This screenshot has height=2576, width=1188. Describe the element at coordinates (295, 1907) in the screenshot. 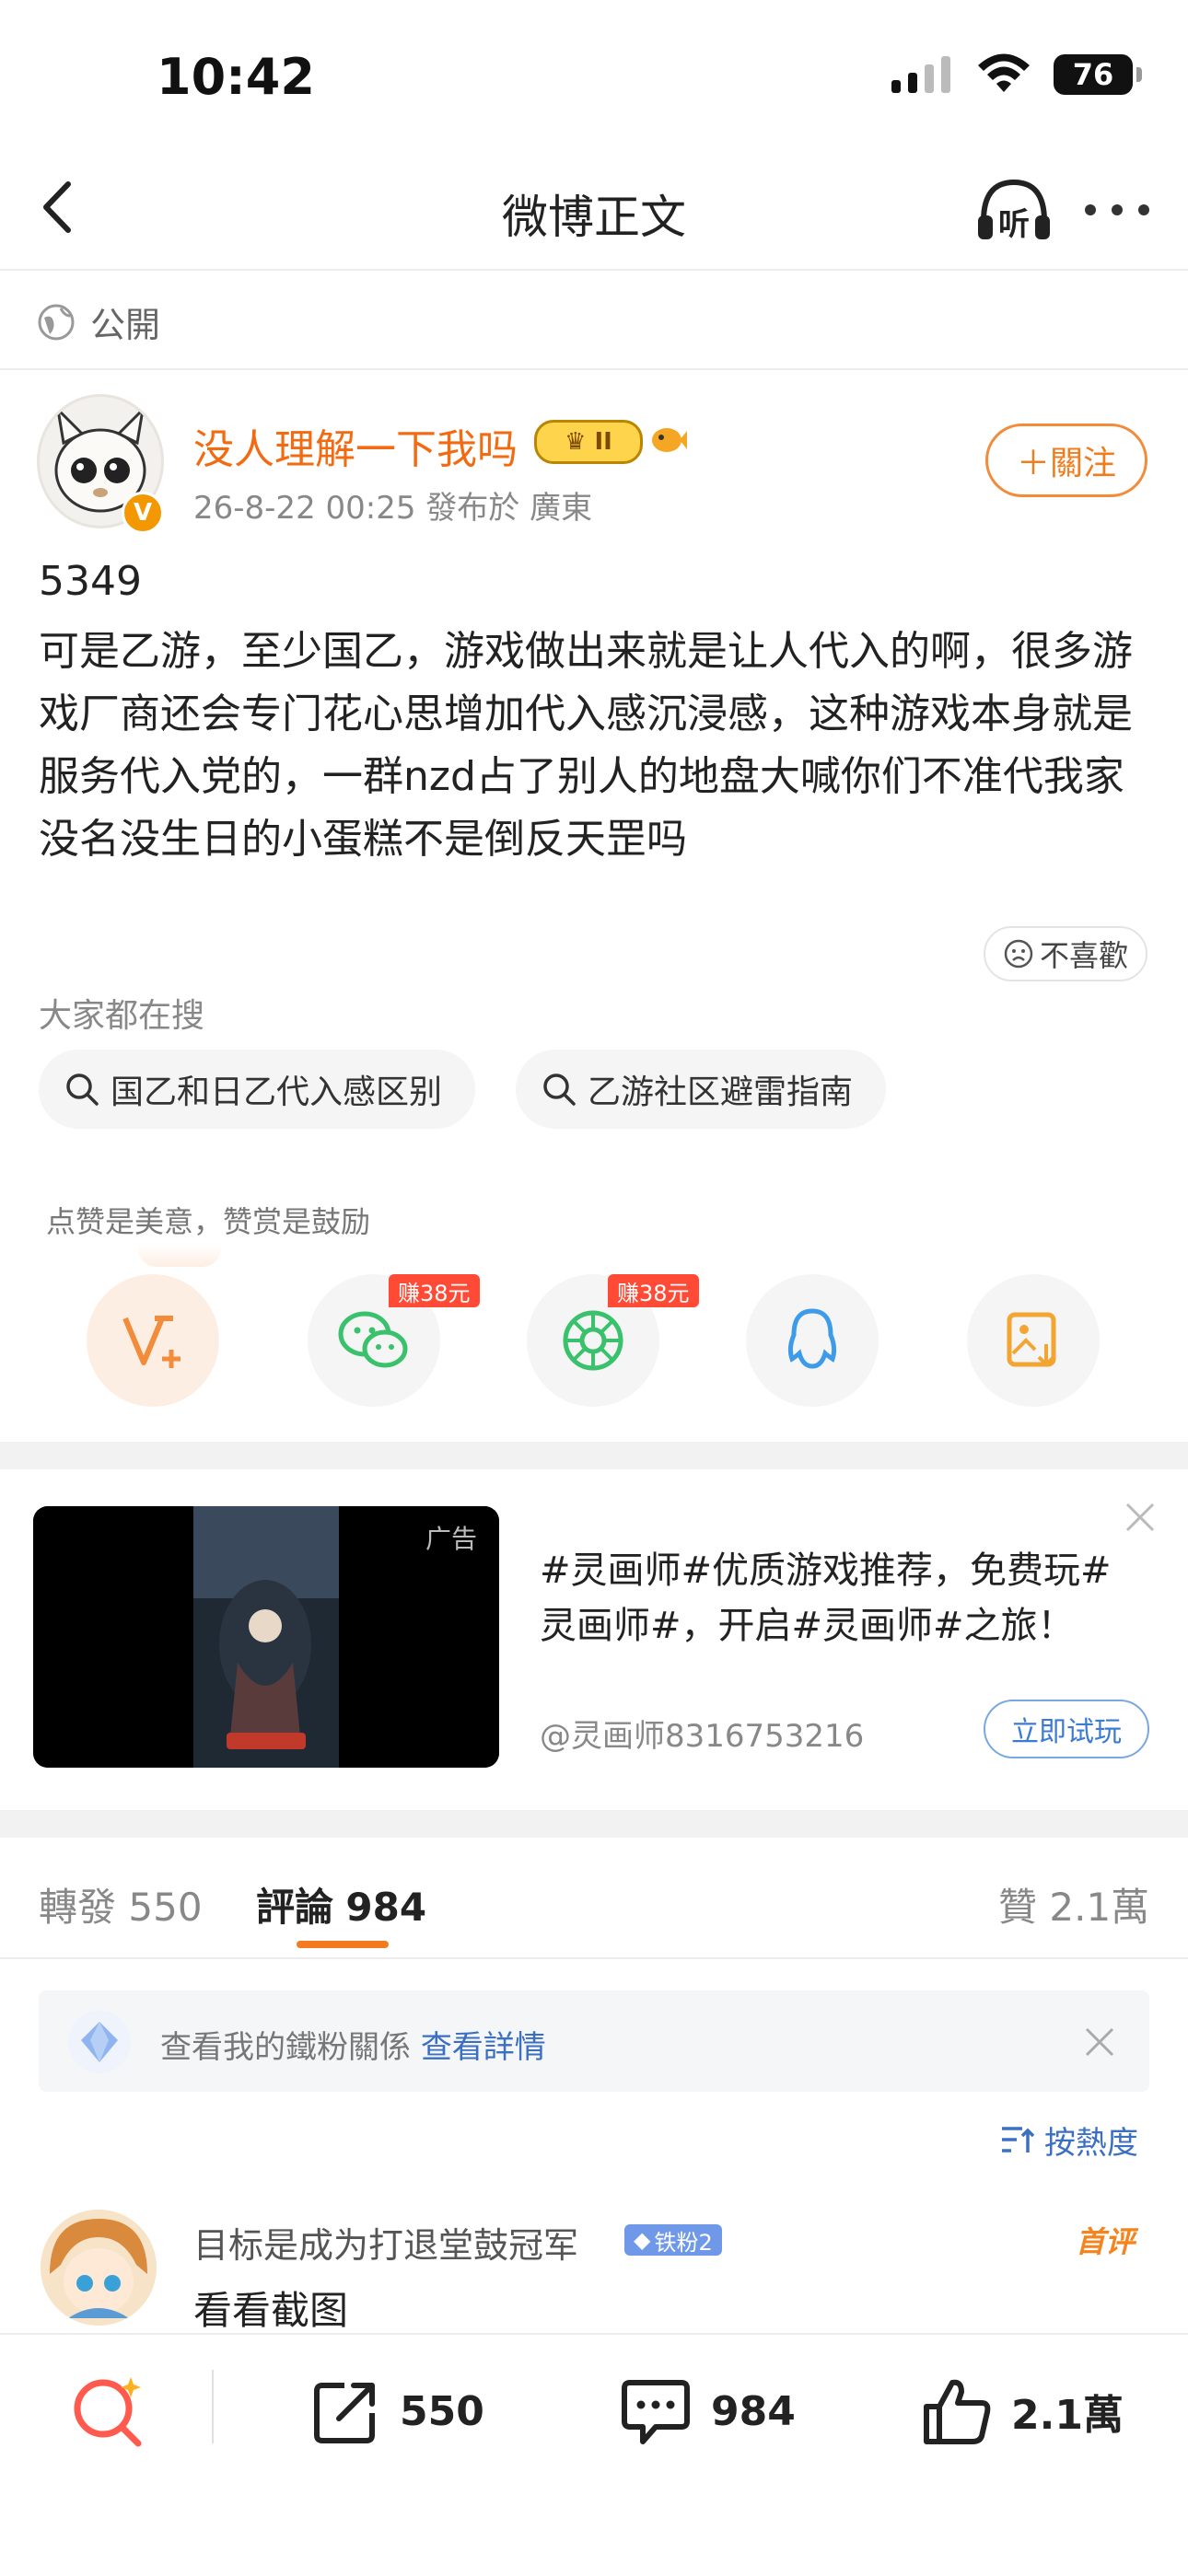

I see `tab-comment-label: 評論` at that location.